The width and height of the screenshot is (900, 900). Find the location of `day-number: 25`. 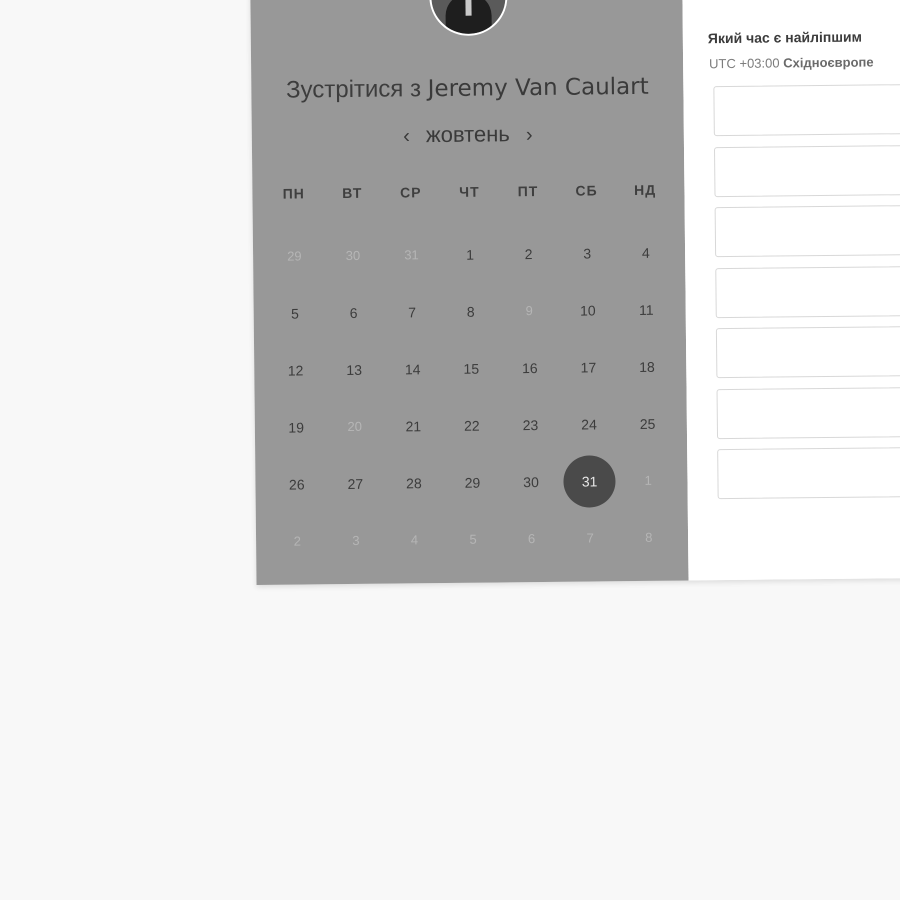

day-number: 25 is located at coordinates (647, 423).